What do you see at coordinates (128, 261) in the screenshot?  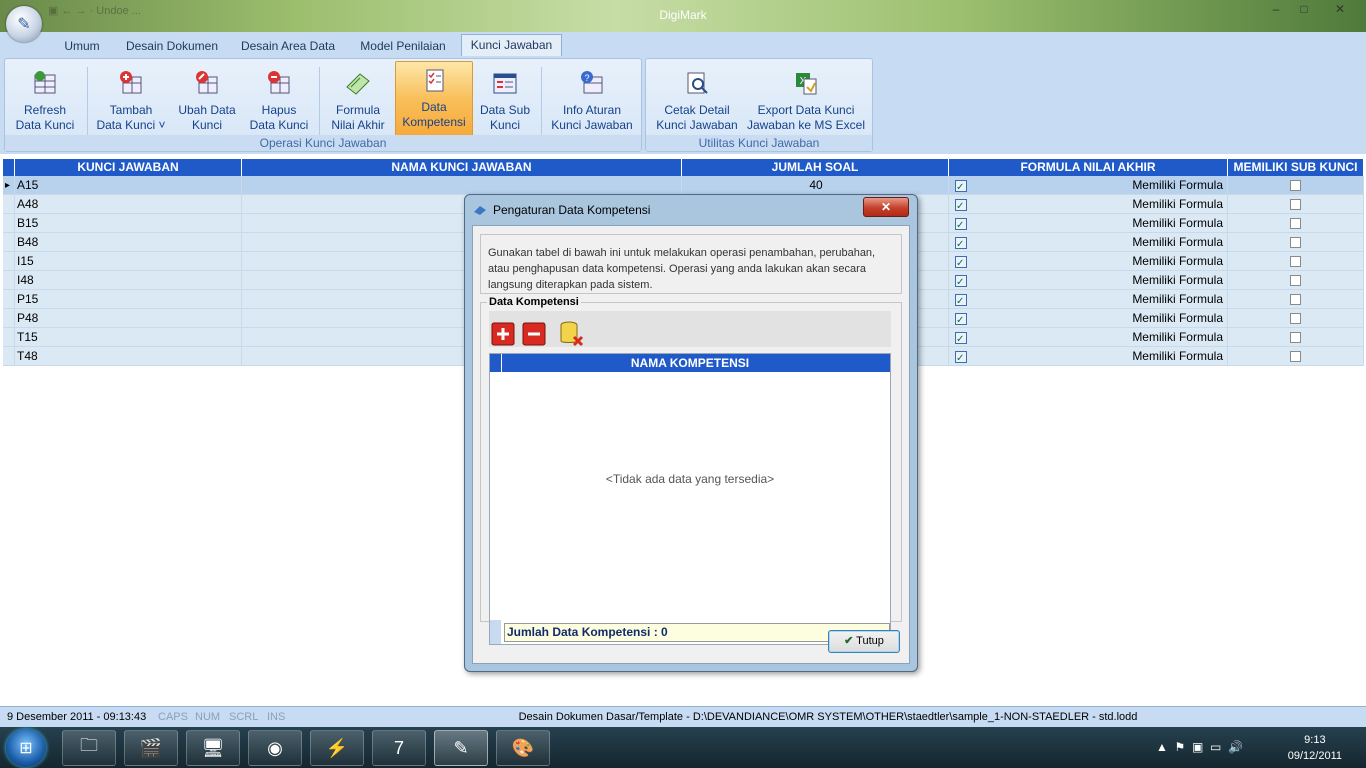 I see `cell-kunci-jawaban: I15` at bounding box center [128, 261].